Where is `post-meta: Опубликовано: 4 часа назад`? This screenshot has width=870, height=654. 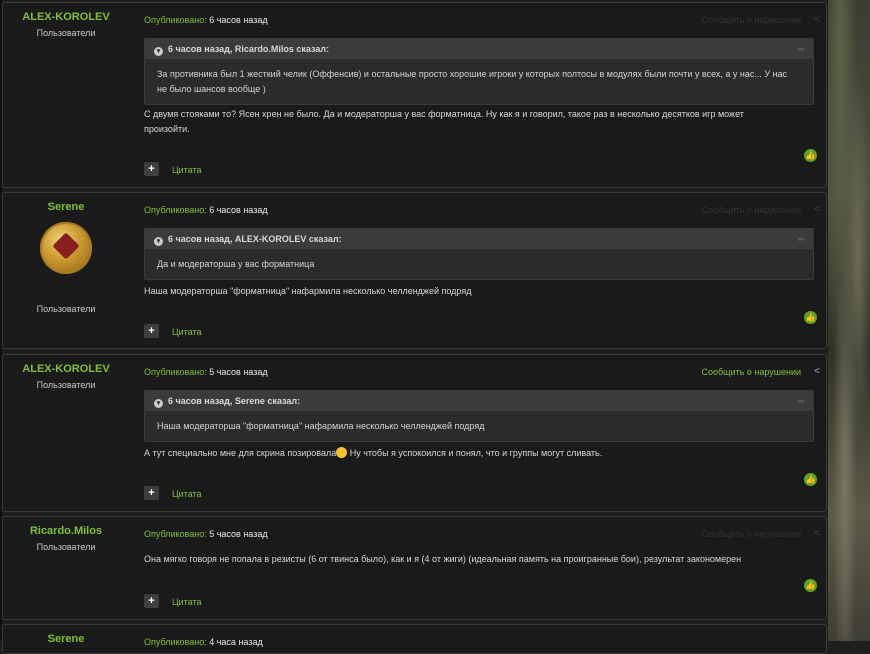 post-meta: Опубликовано: 4 часа назад is located at coordinates (203, 642).